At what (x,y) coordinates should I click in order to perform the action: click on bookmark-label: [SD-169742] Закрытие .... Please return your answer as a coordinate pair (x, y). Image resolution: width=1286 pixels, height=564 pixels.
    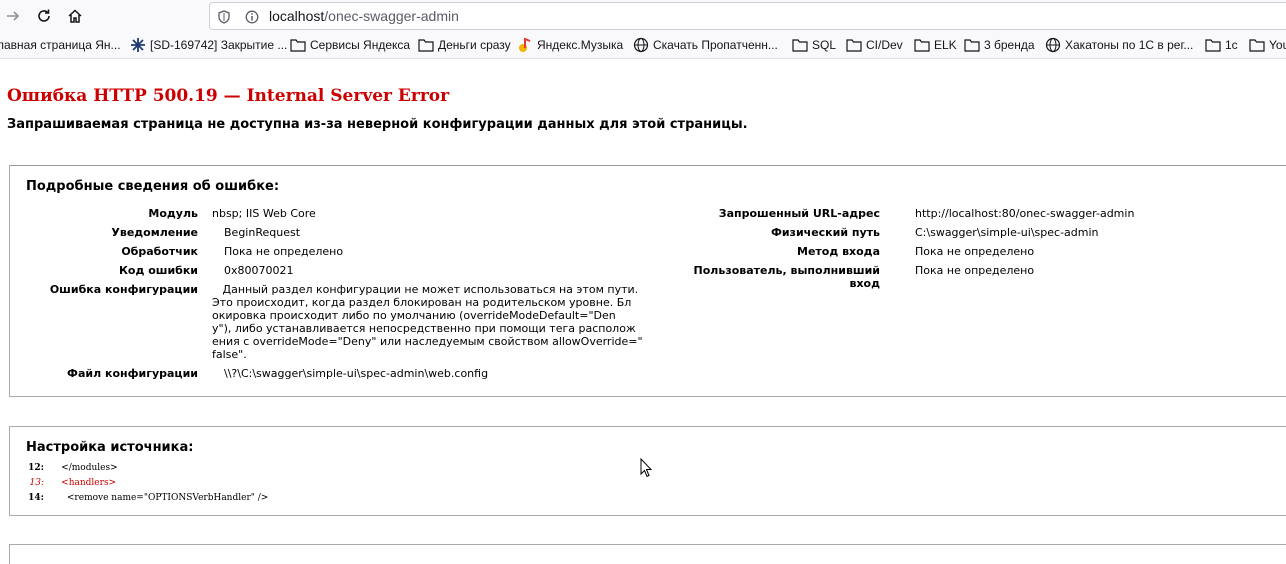
    Looking at the image, I should click on (219, 45).